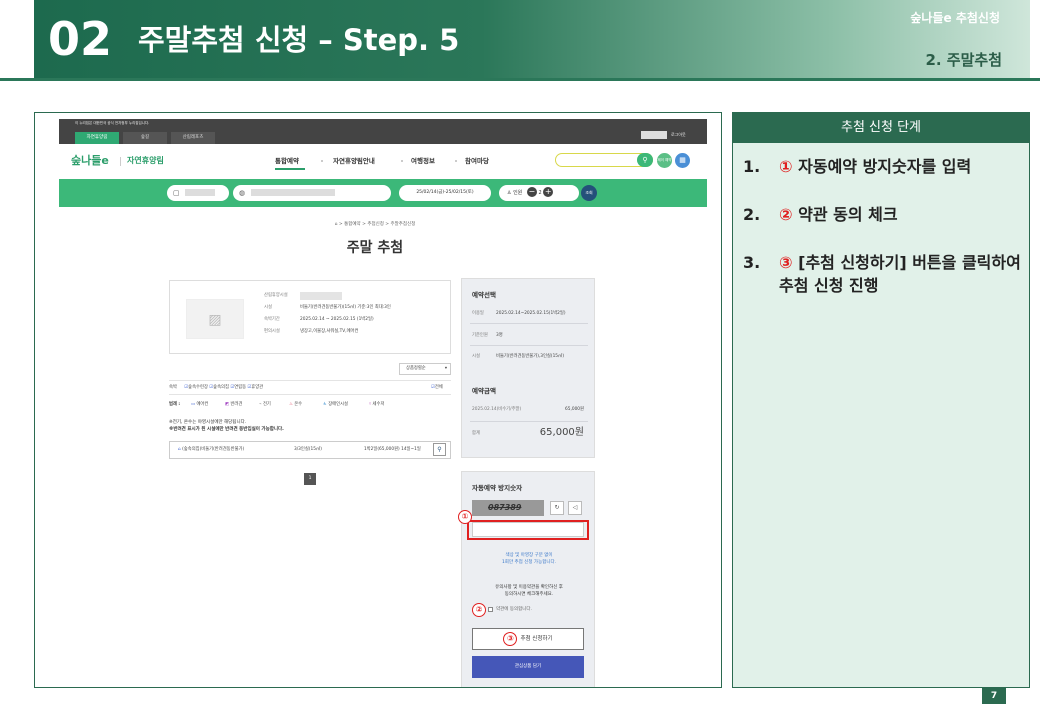 This screenshot has height=720, width=1040. Describe the element at coordinates (589, 193) in the screenshot. I see `search-go-button: 조회` at that location.